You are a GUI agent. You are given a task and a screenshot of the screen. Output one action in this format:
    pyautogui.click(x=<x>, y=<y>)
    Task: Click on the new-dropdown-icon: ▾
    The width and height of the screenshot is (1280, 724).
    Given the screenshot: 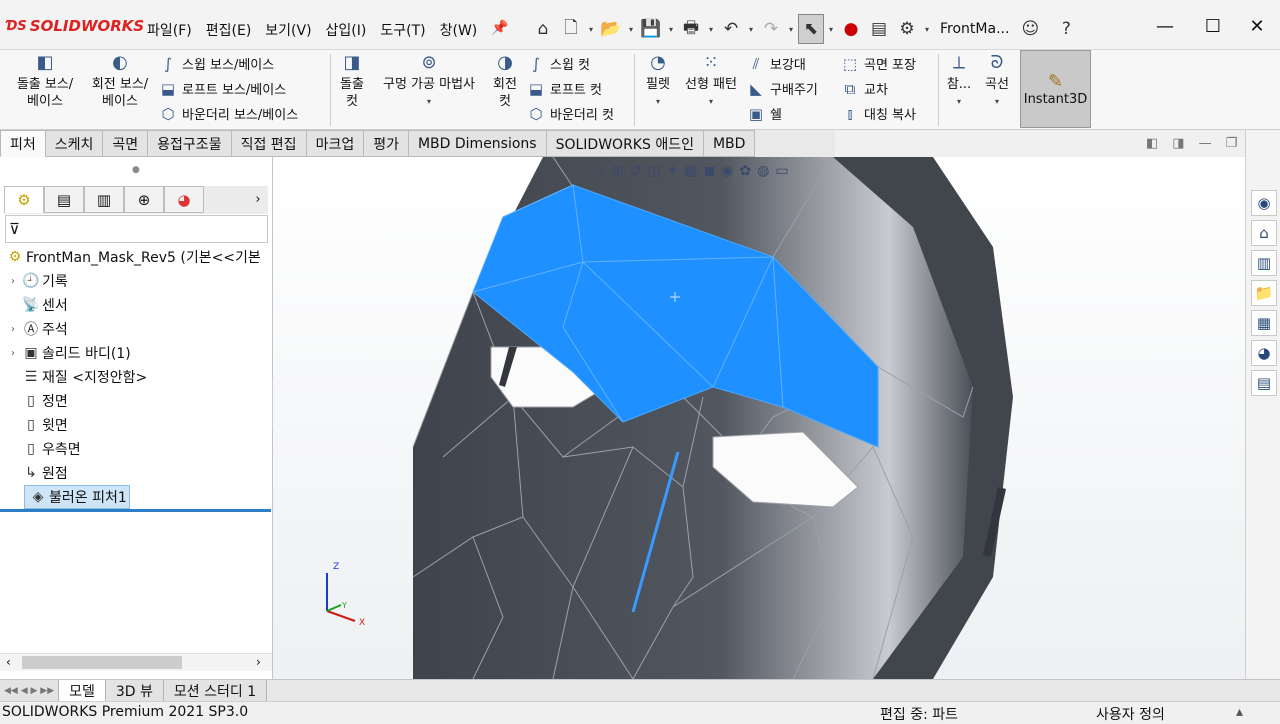 What is the action you would take?
    pyautogui.click(x=591, y=29)
    